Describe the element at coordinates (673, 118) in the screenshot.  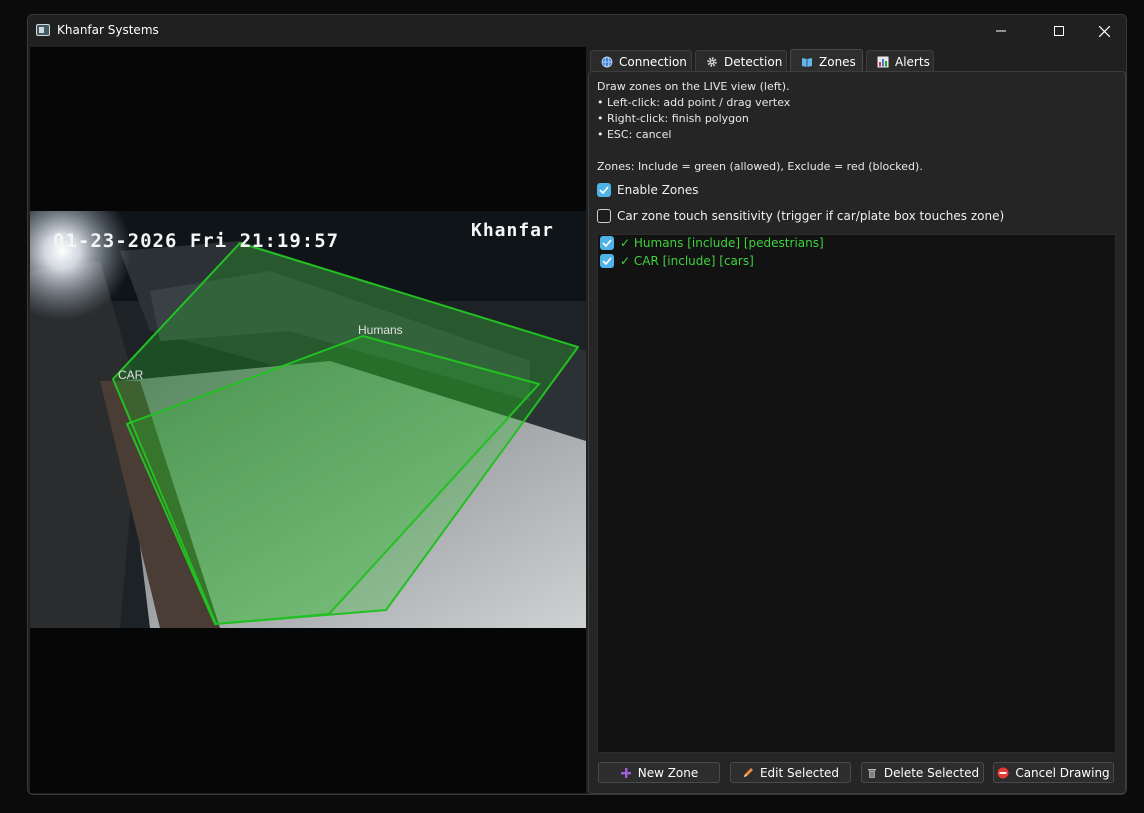
I see `instruction-line: • Right-click: finish polygon` at that location.